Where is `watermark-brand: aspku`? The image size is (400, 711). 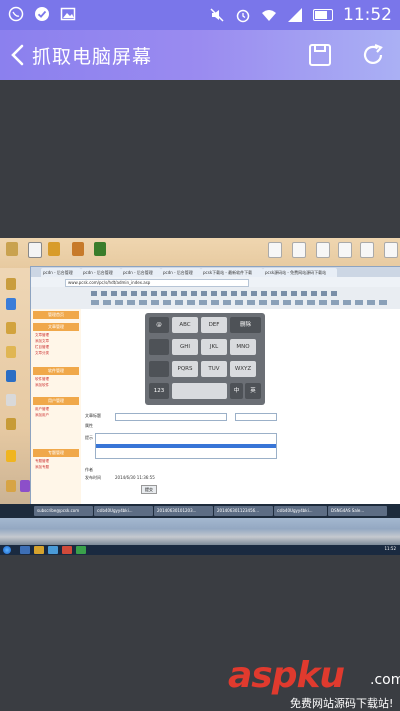 watermark-brand: aspku is located at coordinates (286, 675).